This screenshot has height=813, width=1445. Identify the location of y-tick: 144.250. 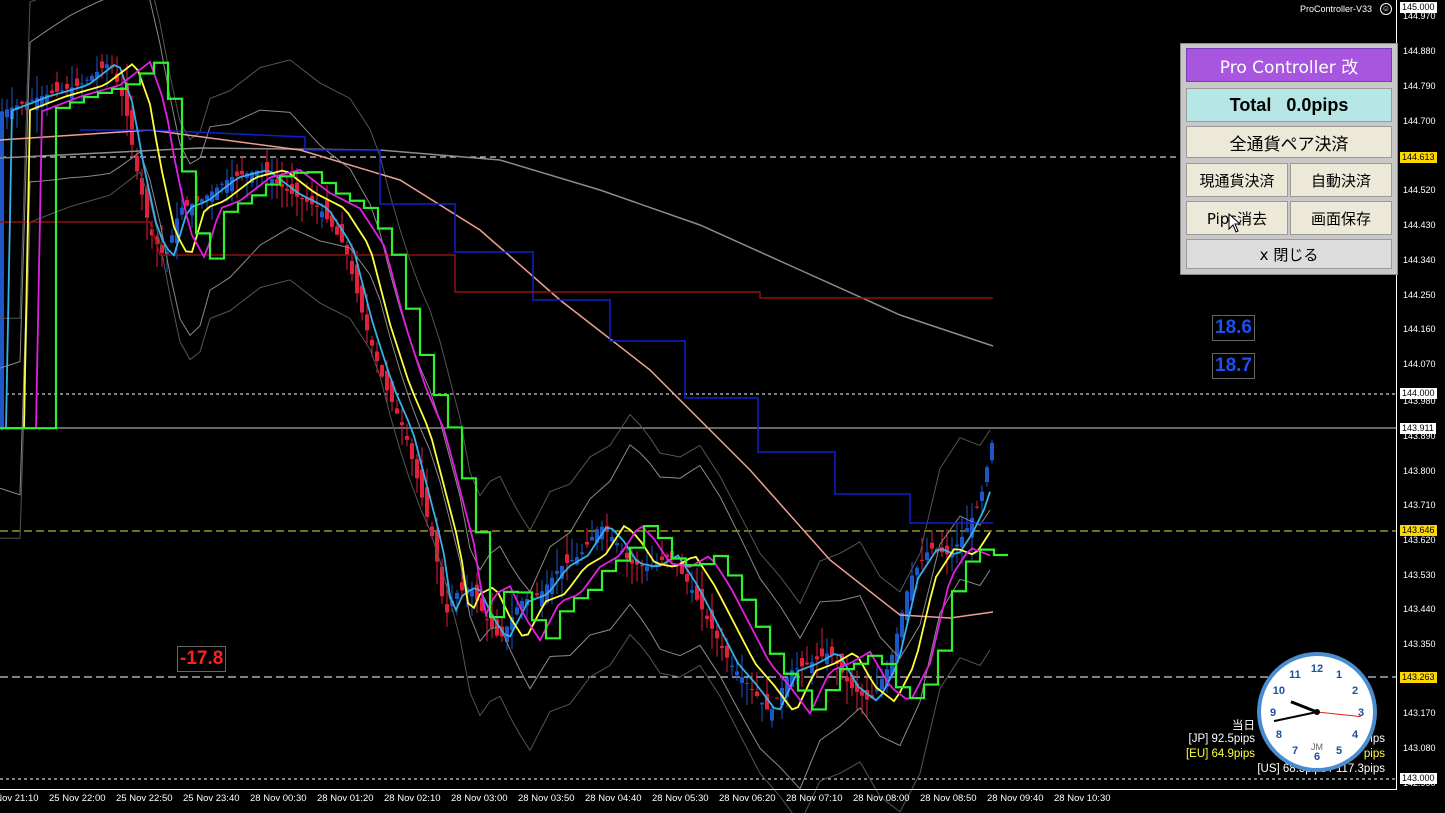
(1419, 295).